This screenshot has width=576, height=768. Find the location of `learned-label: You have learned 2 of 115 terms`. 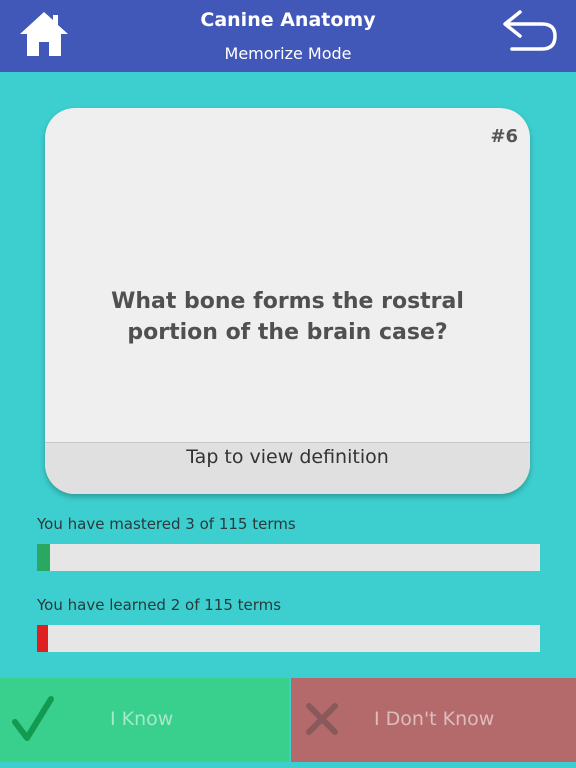

learned-label: You have learned 2 of 115 terms is located at coordinates (159, 605).